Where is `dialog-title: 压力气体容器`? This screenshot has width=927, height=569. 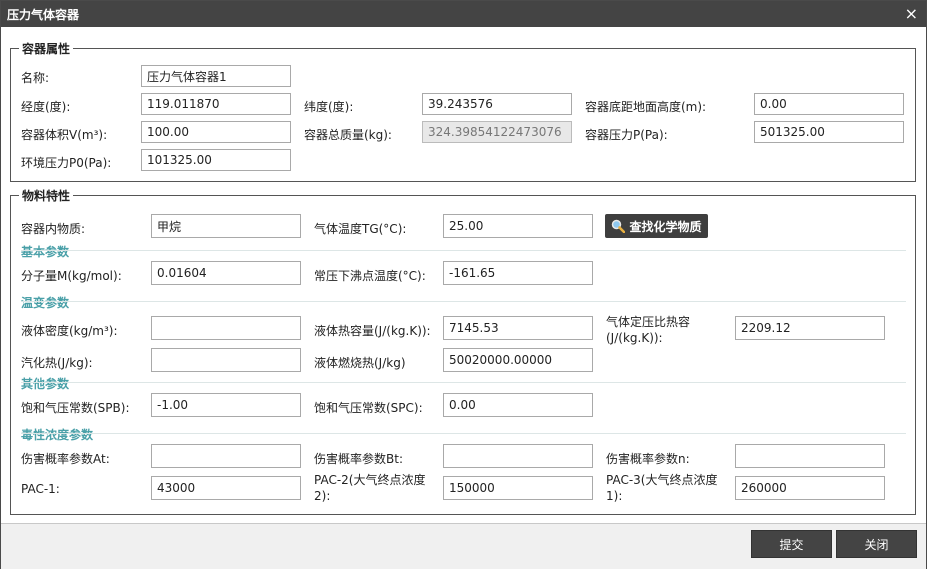
dialog-title: 压力气体容器 is located at coordinates (43, 15).